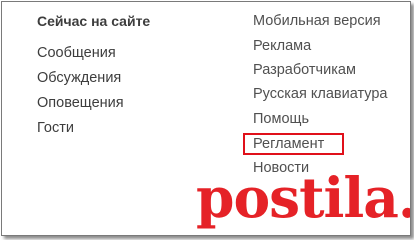 This screenshot has height=240, width=414. Describe the element at coordinates (317, 21) in the screenshot. I see `link-mobile-version: Мобильная версия` at that location.